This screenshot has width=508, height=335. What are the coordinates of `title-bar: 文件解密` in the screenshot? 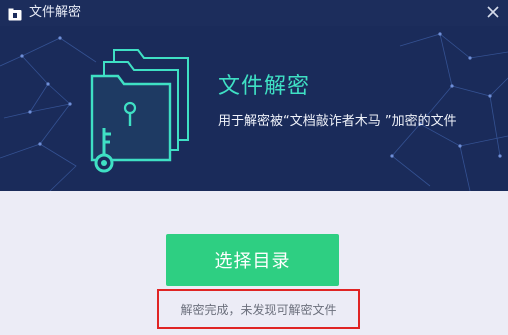 It's located at (254, 13).